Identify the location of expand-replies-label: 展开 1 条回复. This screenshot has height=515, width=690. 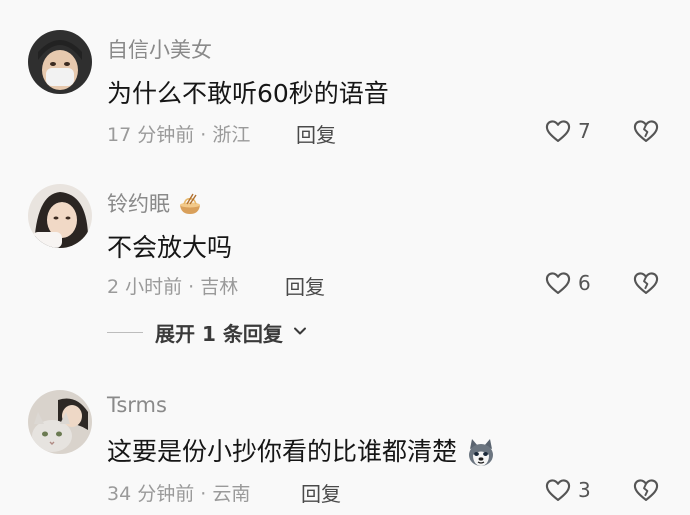
(219, 334).